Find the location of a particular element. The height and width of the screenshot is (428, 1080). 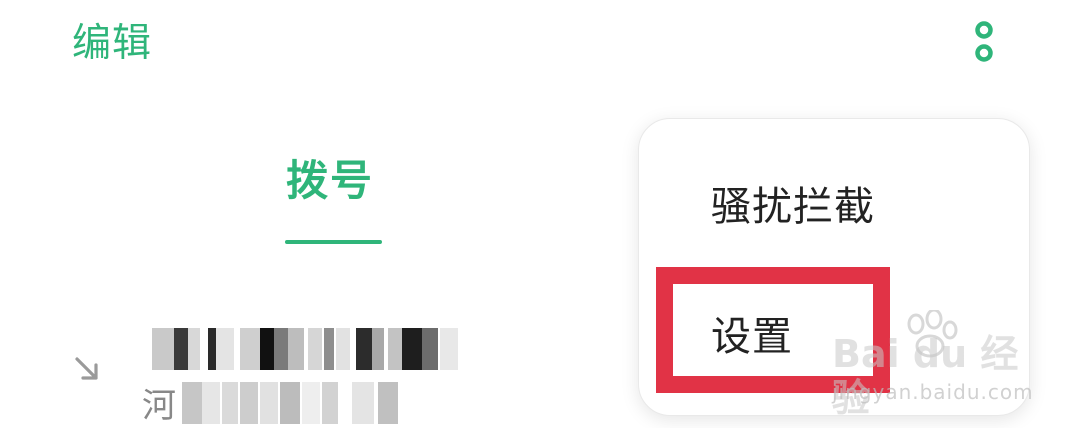

edit-button: 编辑 is located at coordinates (112, 44).